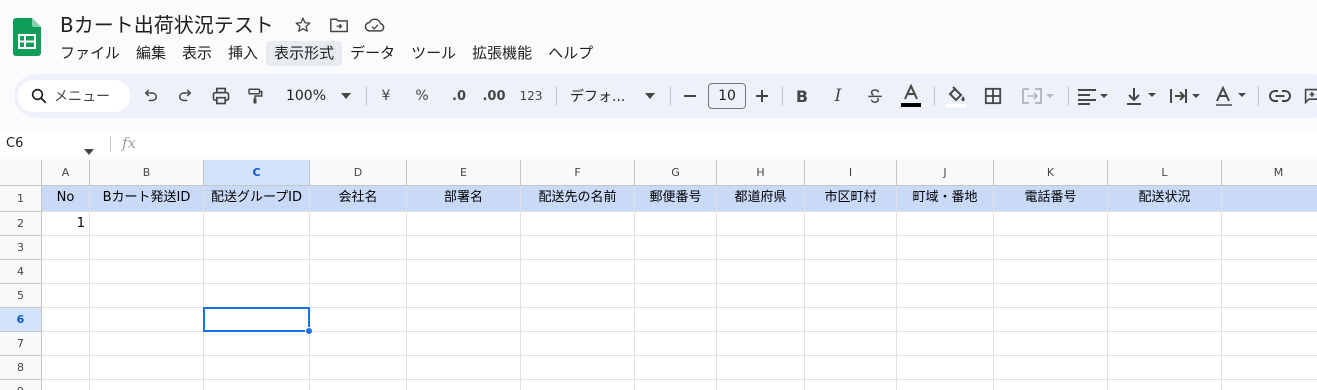  I want to click on menu-insert: 挿入, so click(243, 53).